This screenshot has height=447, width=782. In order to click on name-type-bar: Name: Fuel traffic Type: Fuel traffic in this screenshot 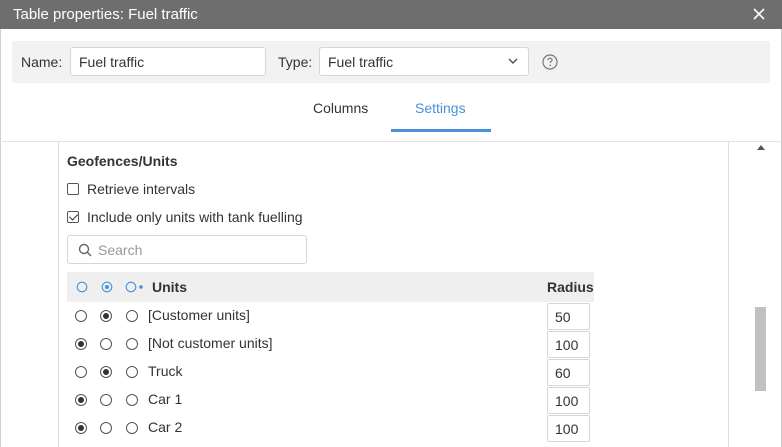, I will do `click(391, 62)`.